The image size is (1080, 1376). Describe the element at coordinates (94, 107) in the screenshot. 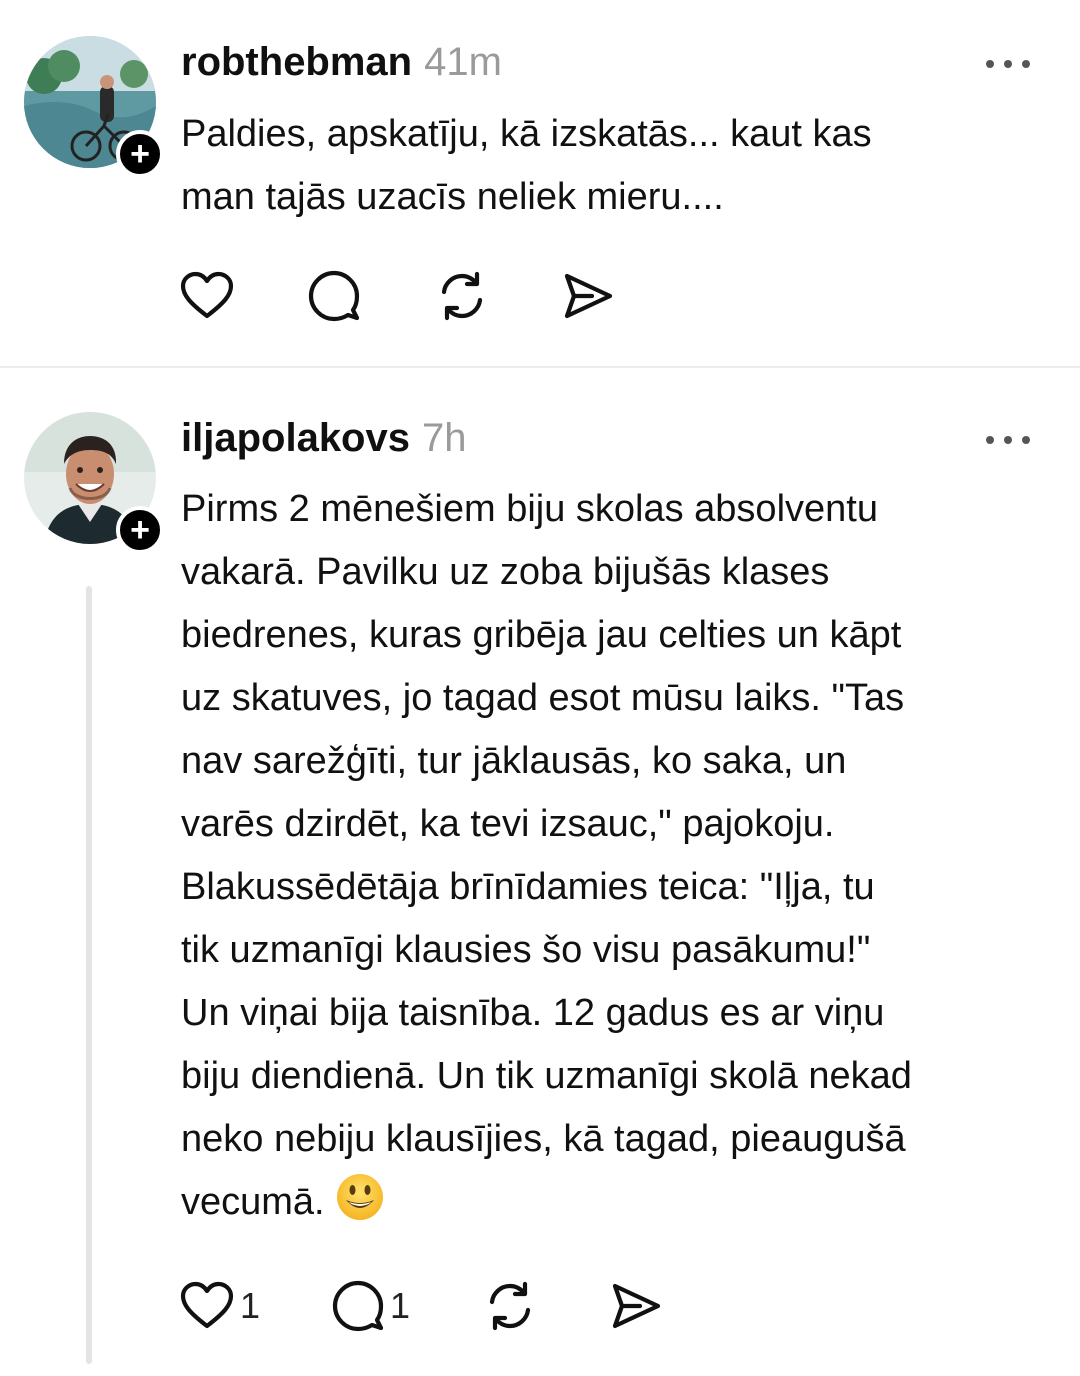

I see `avatar-robthebman-wrap: +` at that location.